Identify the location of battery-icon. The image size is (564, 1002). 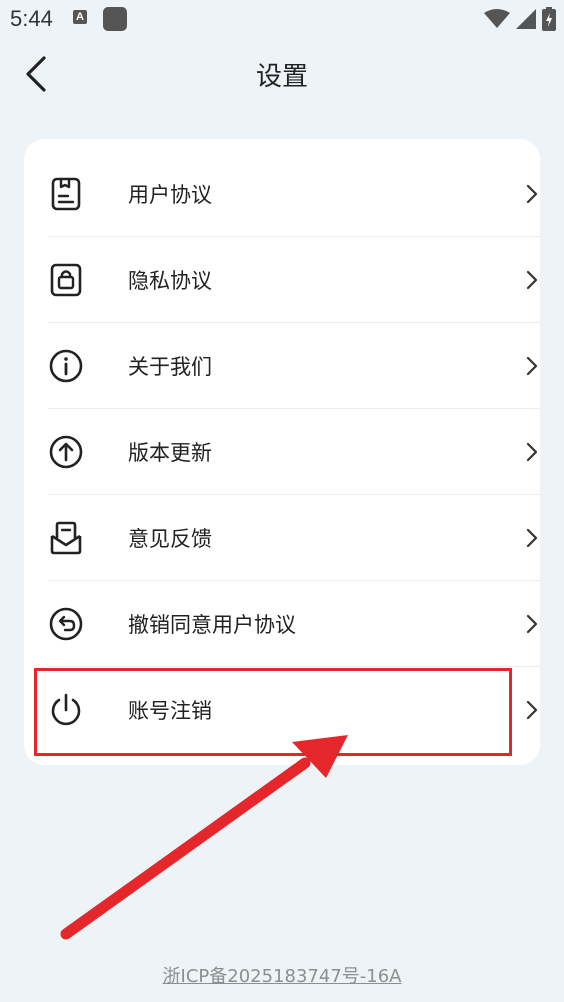
(549, 19).